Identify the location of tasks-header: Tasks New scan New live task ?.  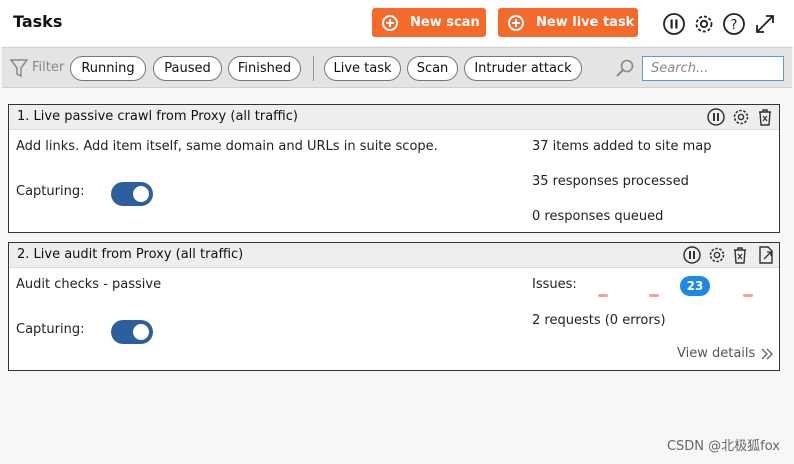
(397, 23).